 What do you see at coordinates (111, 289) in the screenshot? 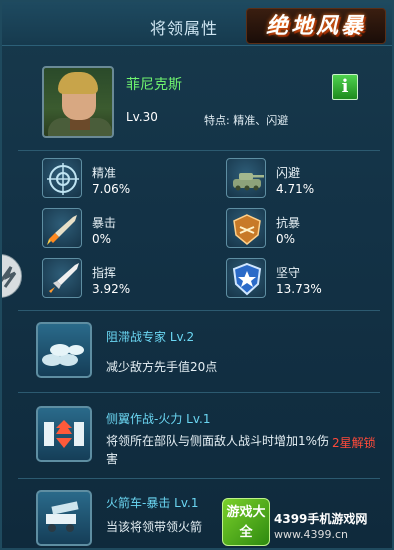
I see `stat-value-command: 3.92%` at bounding box center [111, 289].